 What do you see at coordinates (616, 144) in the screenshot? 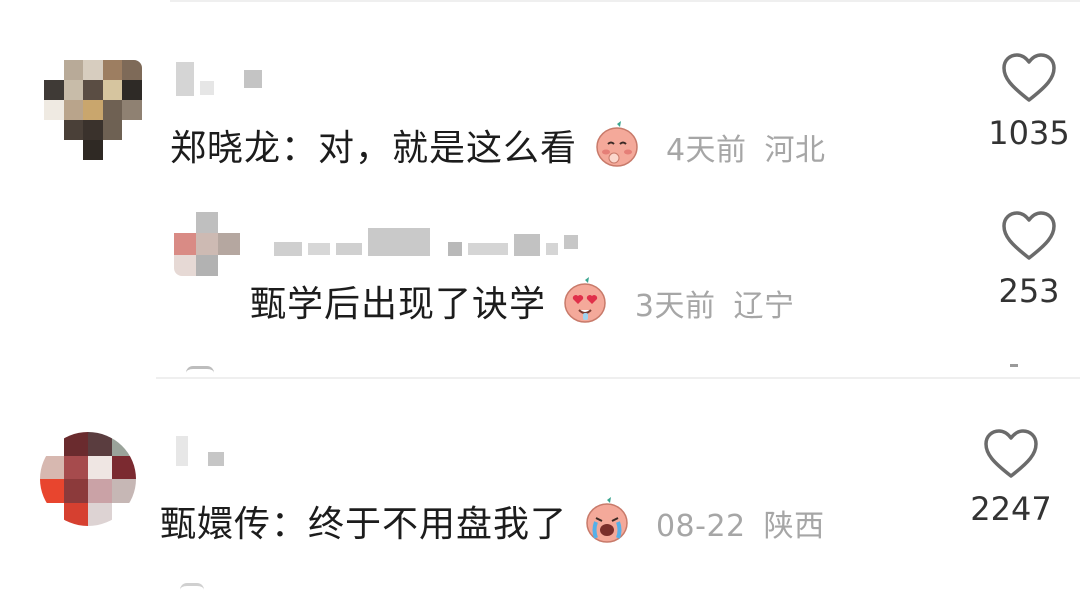
I see `blushing-face-emoji` at bounding box center [616, 144].